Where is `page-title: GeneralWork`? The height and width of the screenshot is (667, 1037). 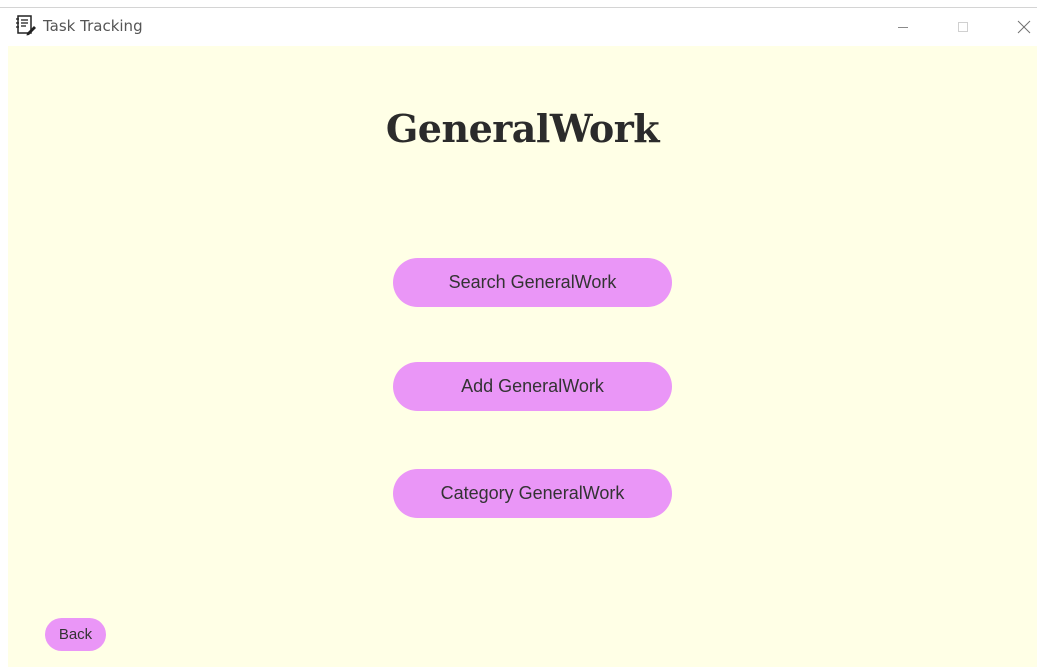
page-title: GeneralWork is located at coordinates (522, 128).